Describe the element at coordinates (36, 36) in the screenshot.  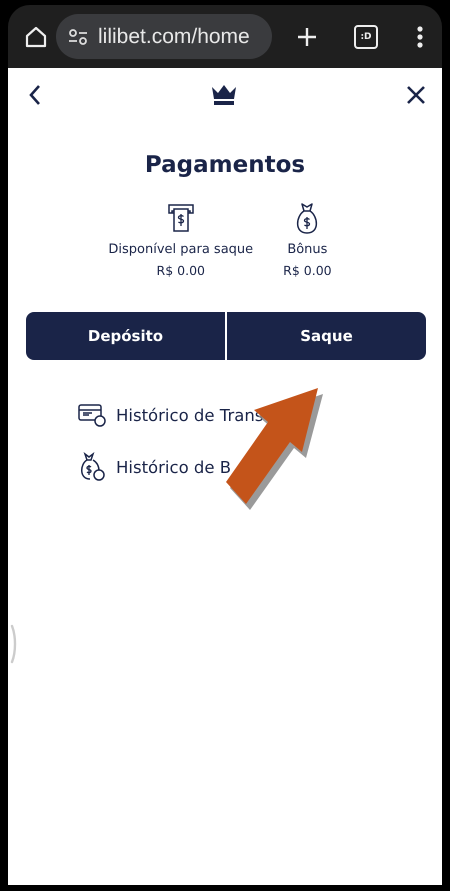
I see `home-icon` at that location.